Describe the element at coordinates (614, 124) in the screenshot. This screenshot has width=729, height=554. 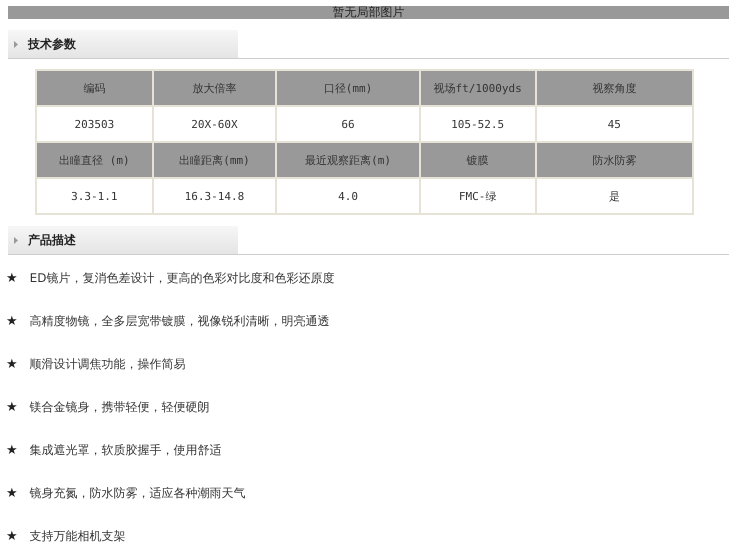
I see `table-cell: 45` at that location.